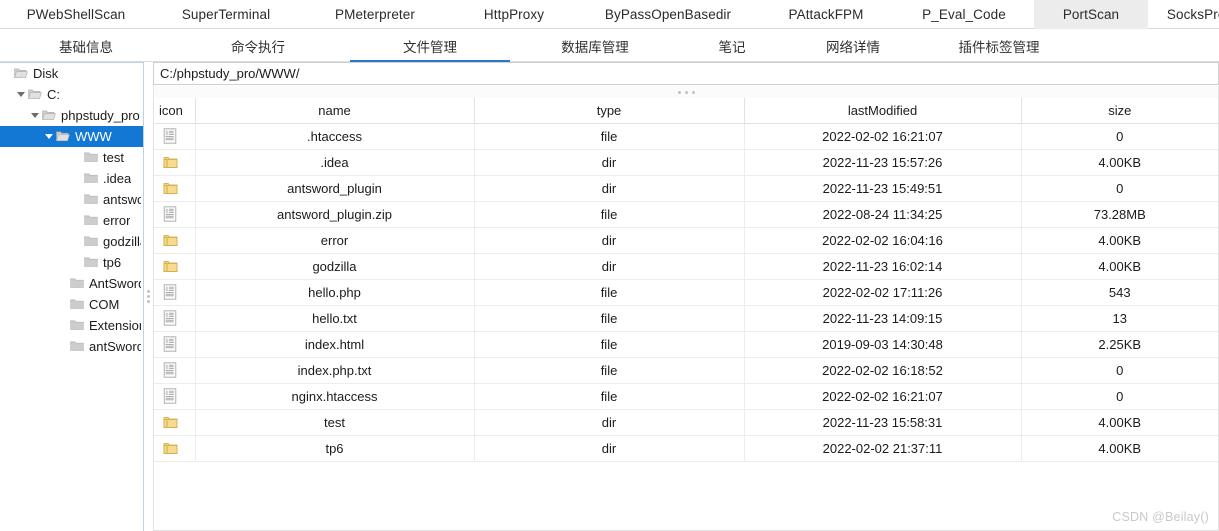 Image resolution: width=1219 pixels, height=531 pixels. What do you see at coordinates (71, 241) in the screenshot?
I see `tree-item-godzilla: godzilla` at bounding box center [71, 241].